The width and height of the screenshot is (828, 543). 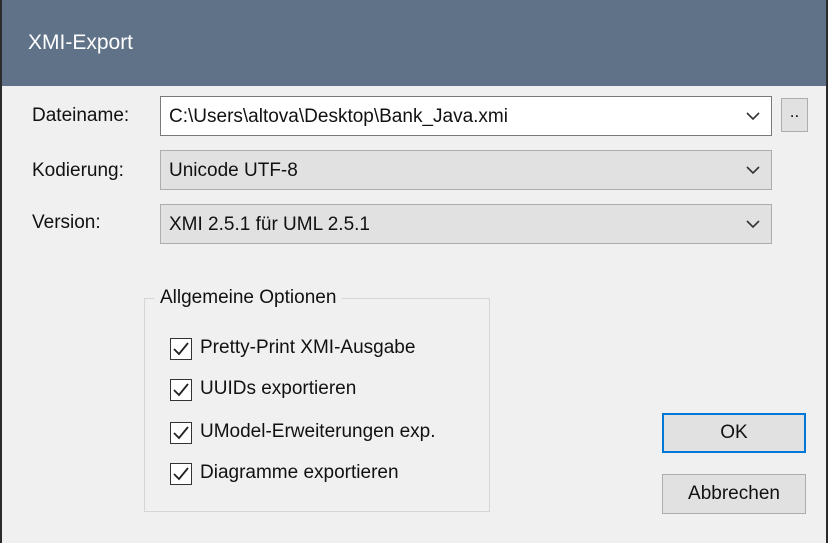 I want to click on uuids-label: UUIDs exportieren, so click(x=278, y=389).